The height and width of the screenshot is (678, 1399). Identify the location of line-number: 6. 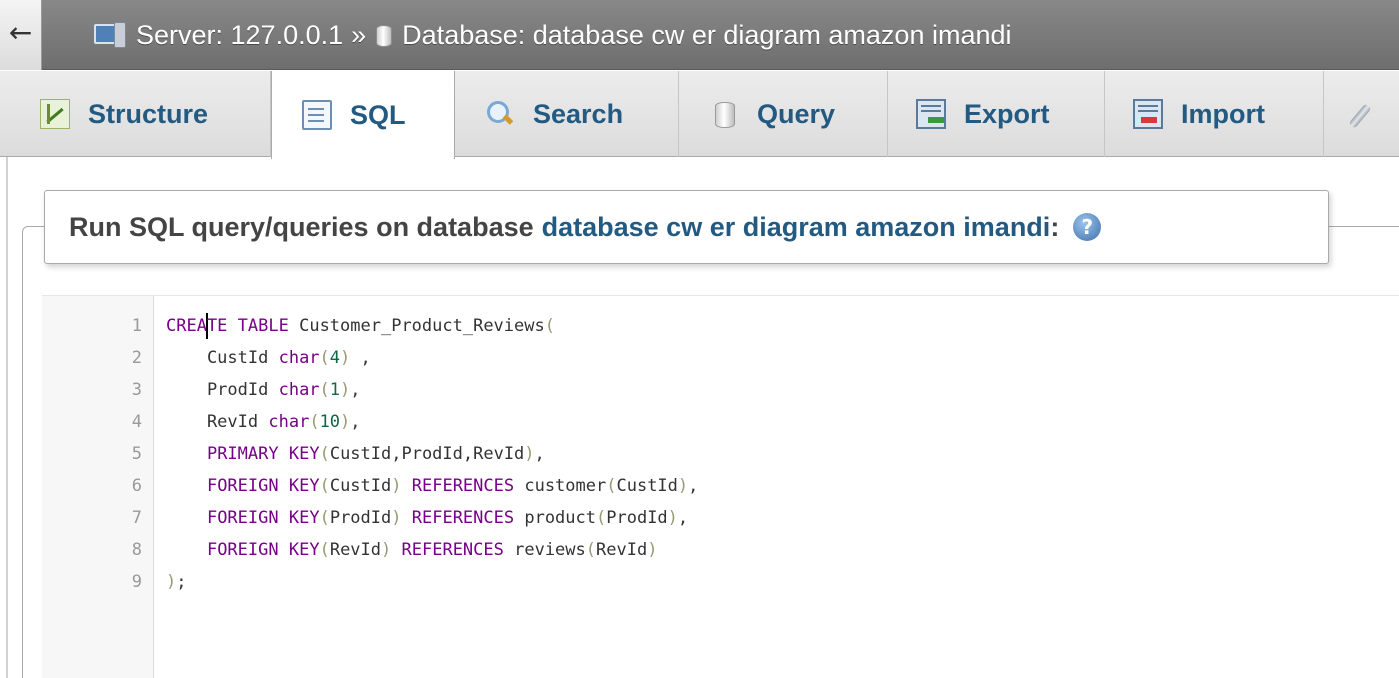
(136, 486).